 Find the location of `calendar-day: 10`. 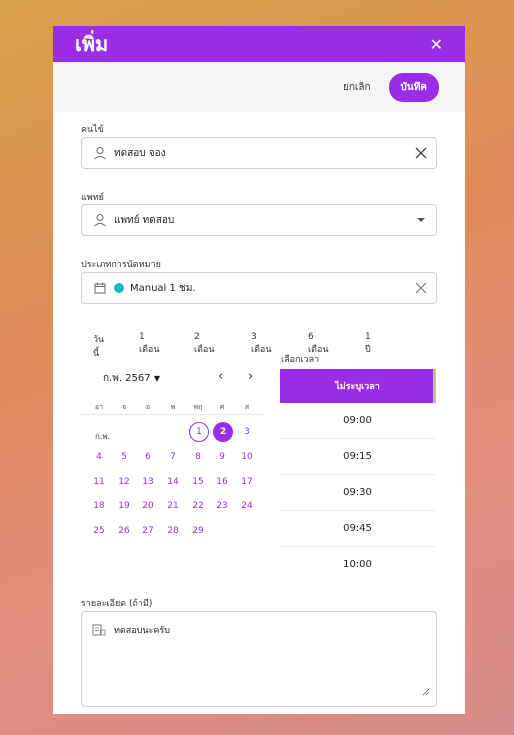

calendar-day: 10 is located at coordinates (247, 457).